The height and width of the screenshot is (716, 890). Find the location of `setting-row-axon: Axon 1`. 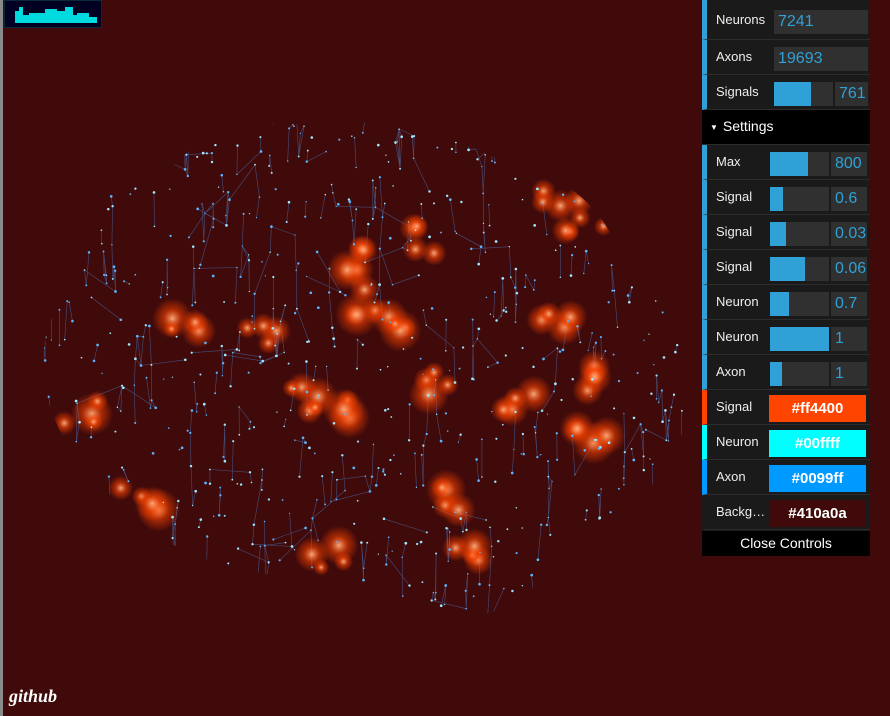

setting-row-axon: Axon 1 is located at coordinates (786, 372).